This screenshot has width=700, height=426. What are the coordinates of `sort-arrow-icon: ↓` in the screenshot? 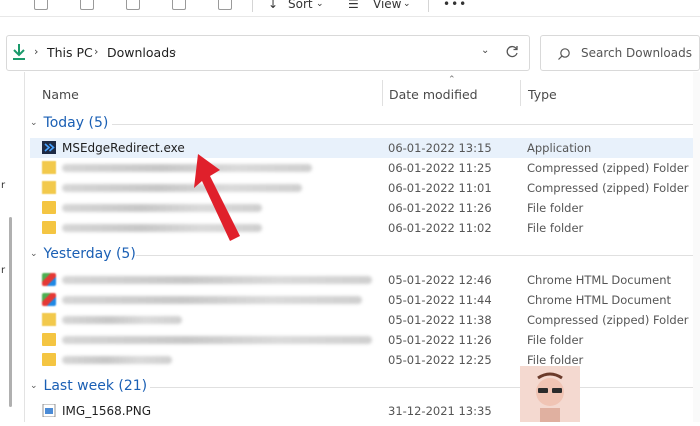 It's located at (273, 5).